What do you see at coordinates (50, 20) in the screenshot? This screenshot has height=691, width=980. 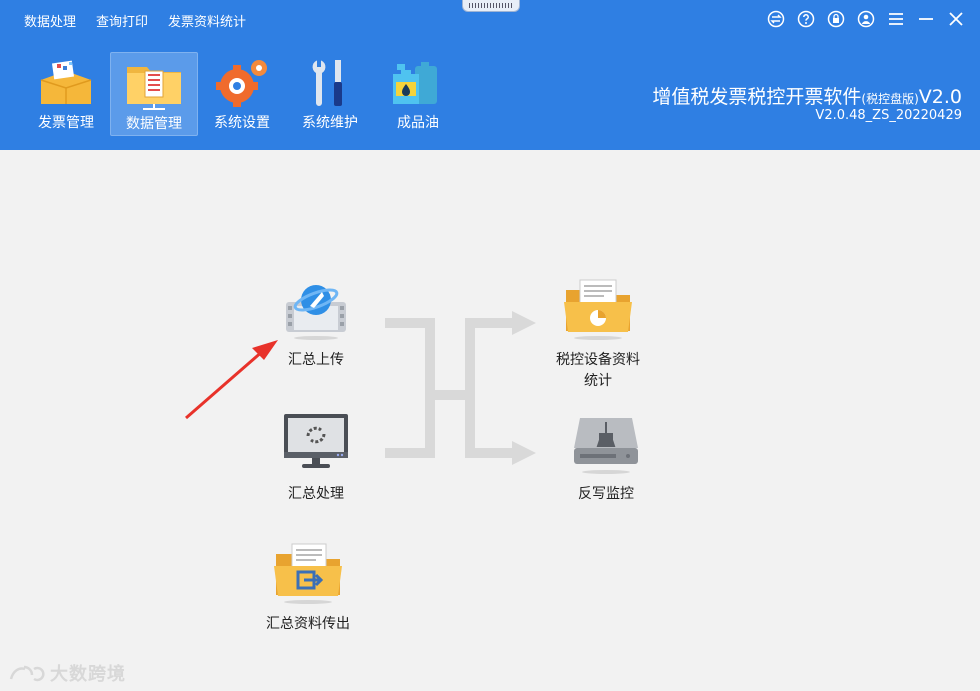 I see `menu-data-processing: 数据处理` at bounding box center [50, 20].